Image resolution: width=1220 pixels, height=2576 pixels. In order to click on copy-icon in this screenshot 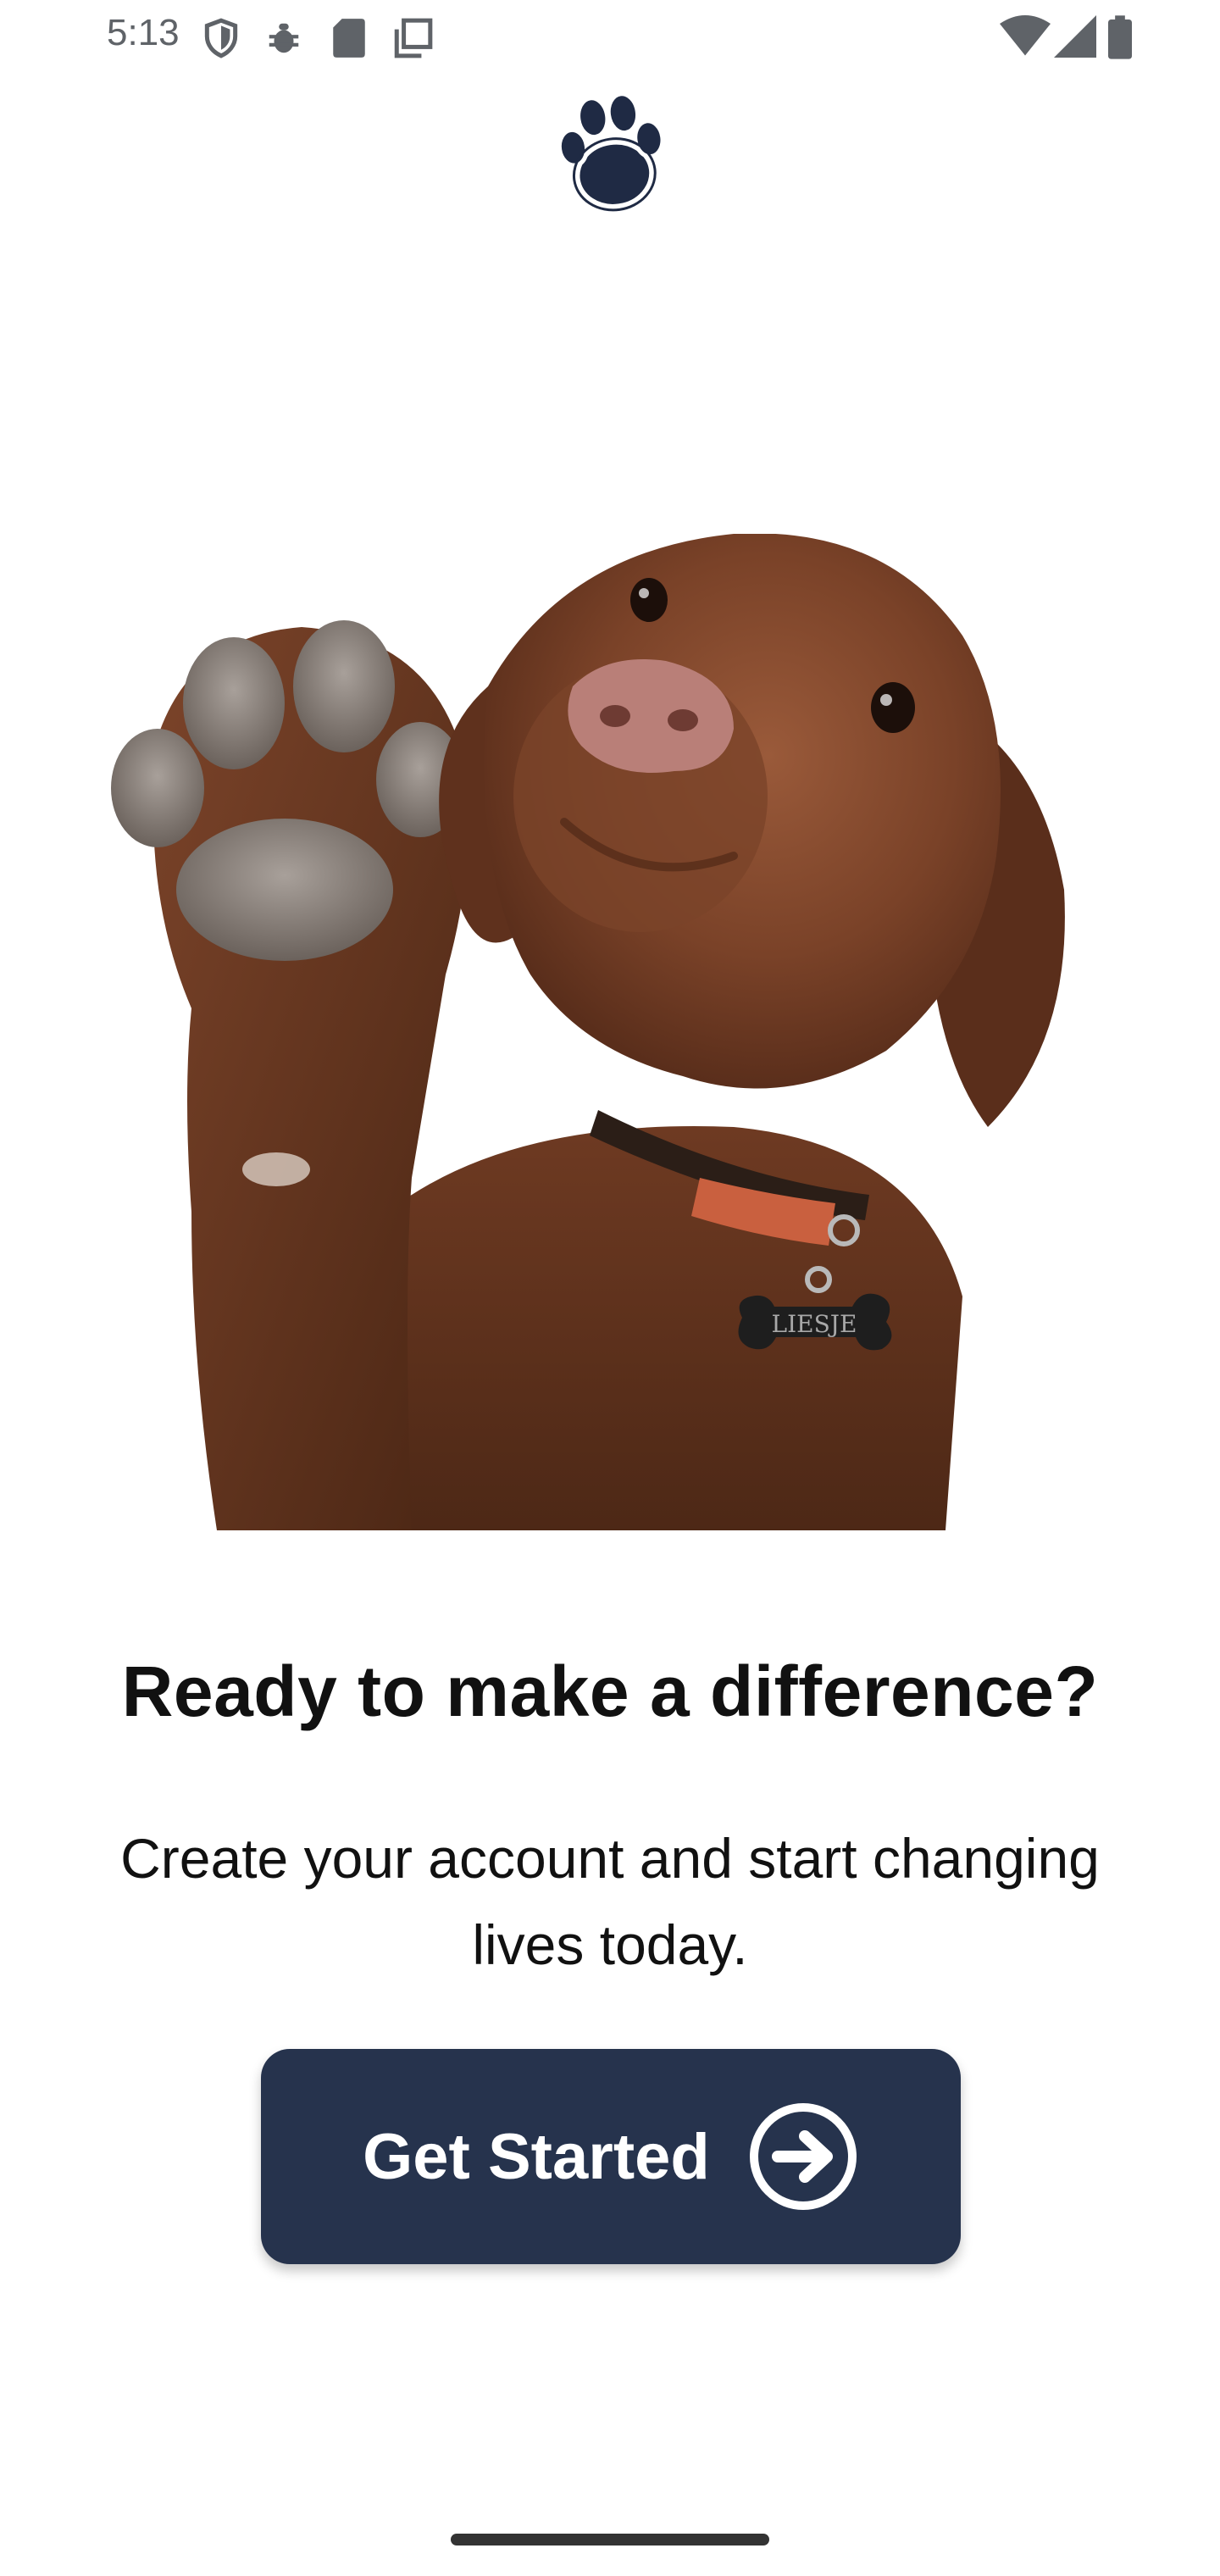, I will do `click(412, 40)`.